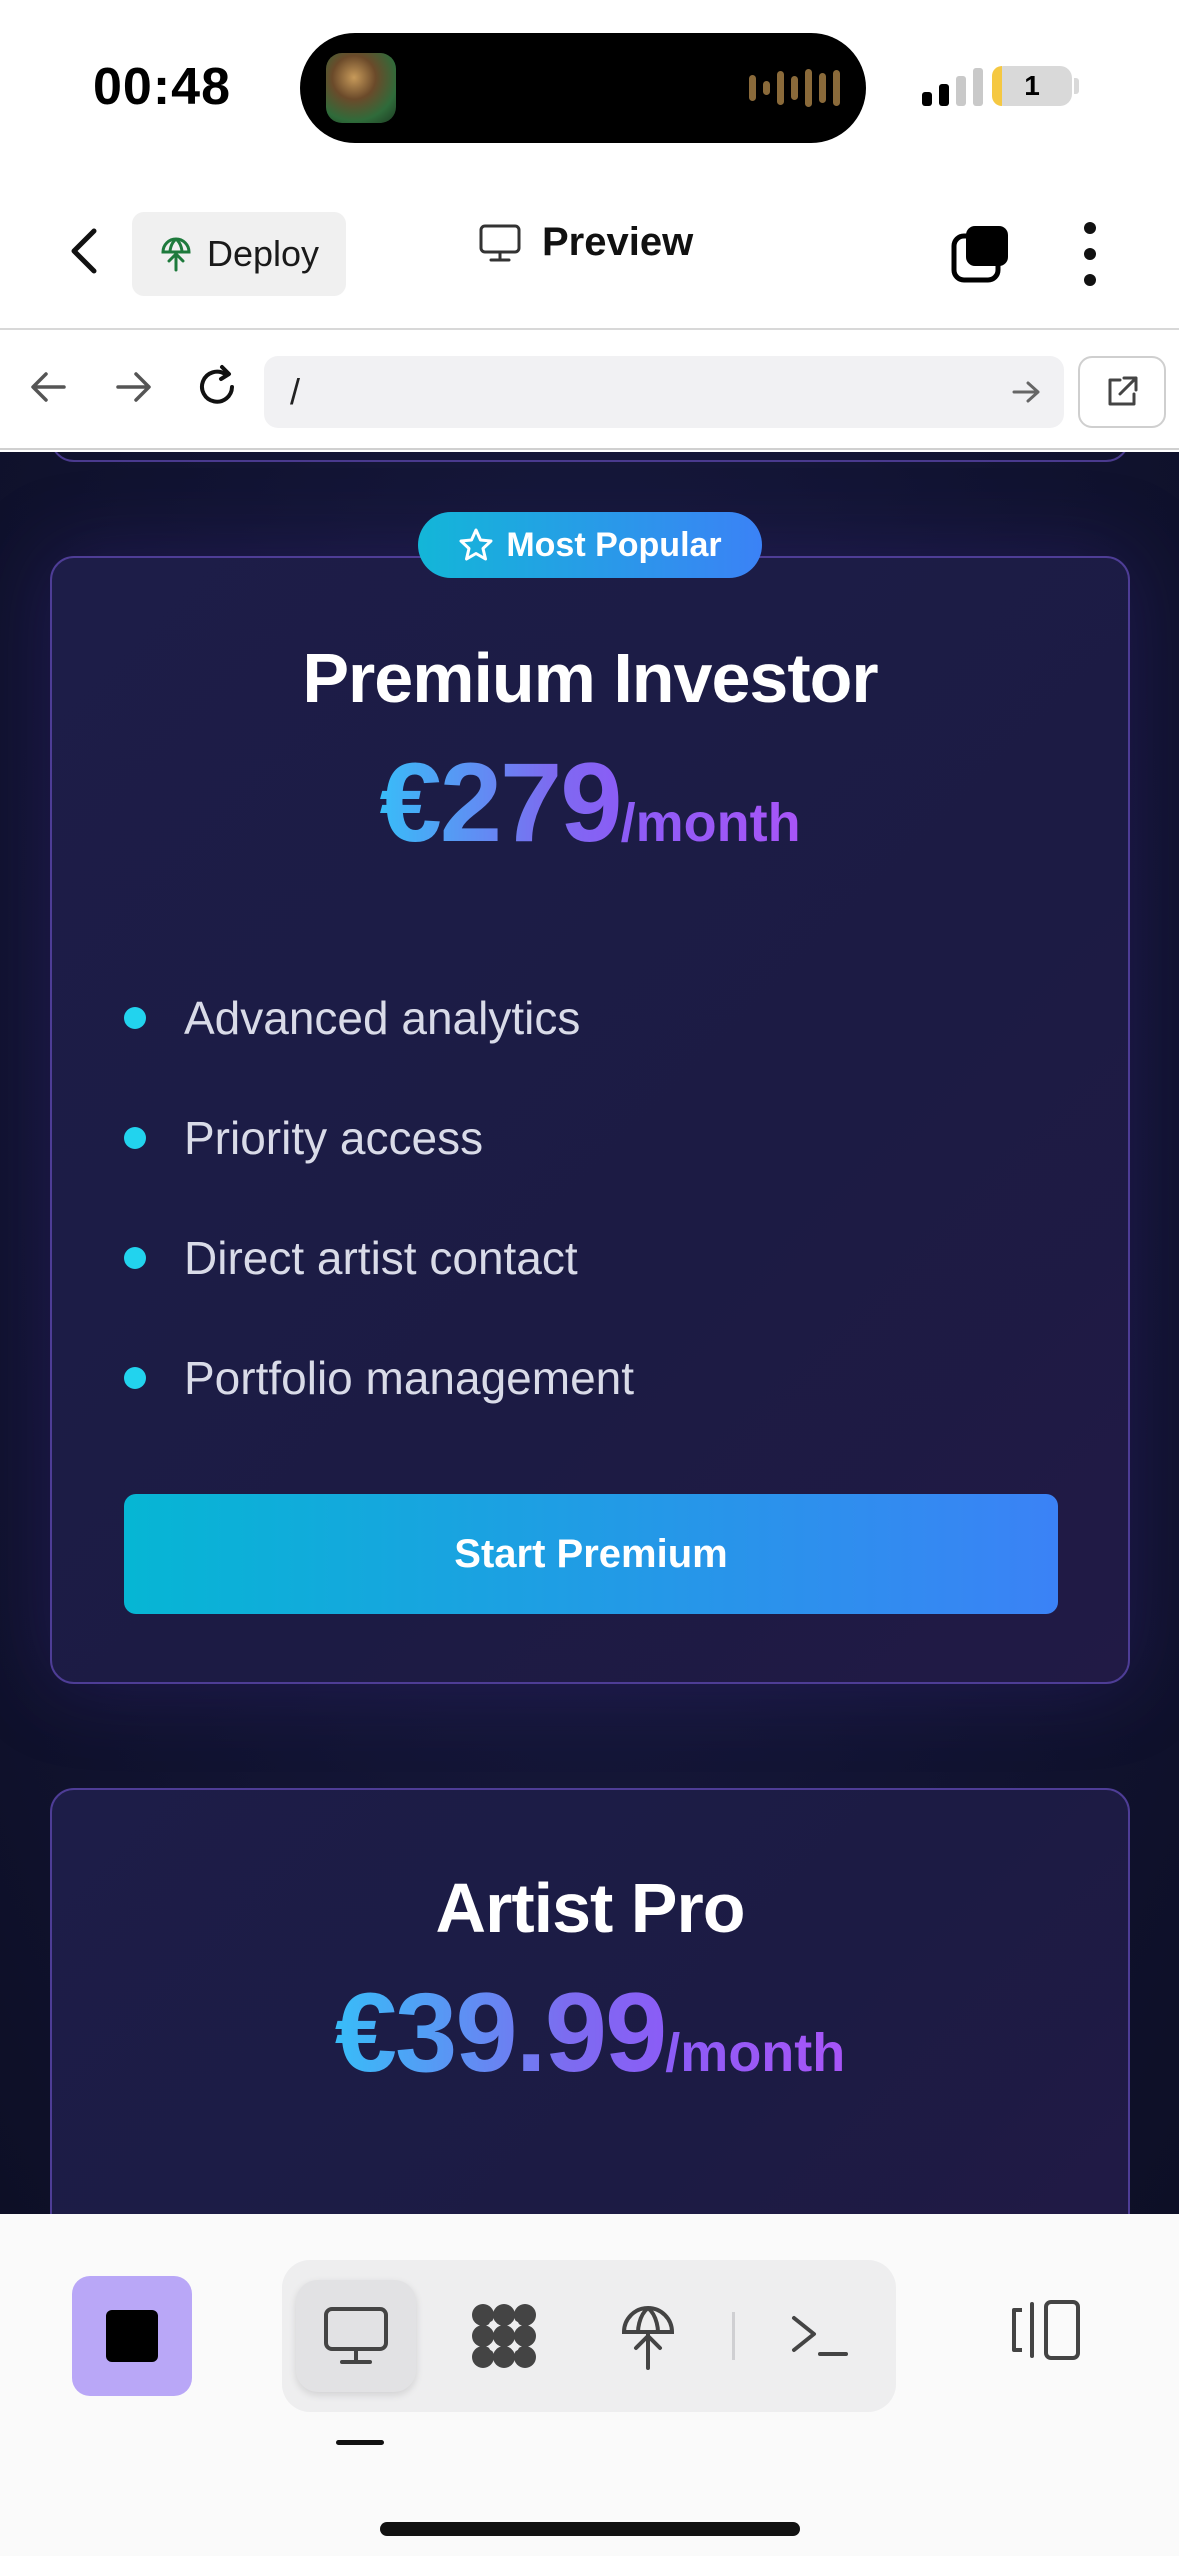 The width and height of the screenshot is (1179, 2556). I want to click on apps-icon, so click(504, 2336).